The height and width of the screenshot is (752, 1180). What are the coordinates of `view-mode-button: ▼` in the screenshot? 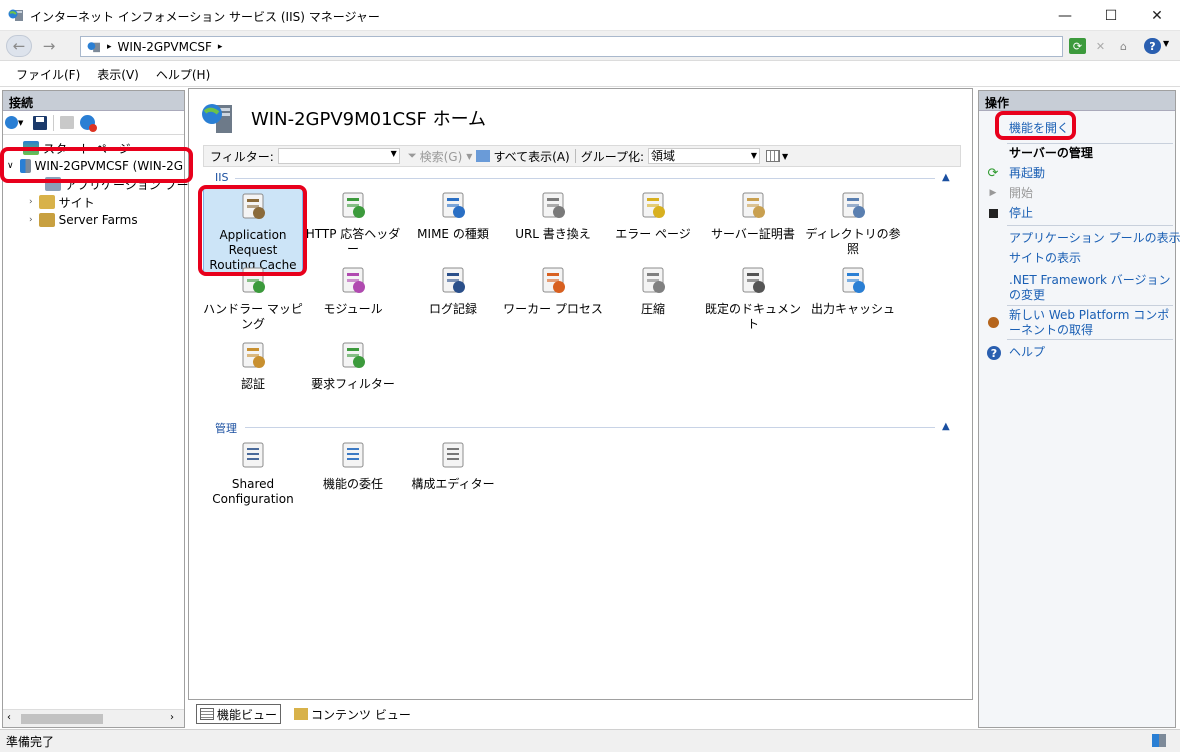 It's located at (777, 156).